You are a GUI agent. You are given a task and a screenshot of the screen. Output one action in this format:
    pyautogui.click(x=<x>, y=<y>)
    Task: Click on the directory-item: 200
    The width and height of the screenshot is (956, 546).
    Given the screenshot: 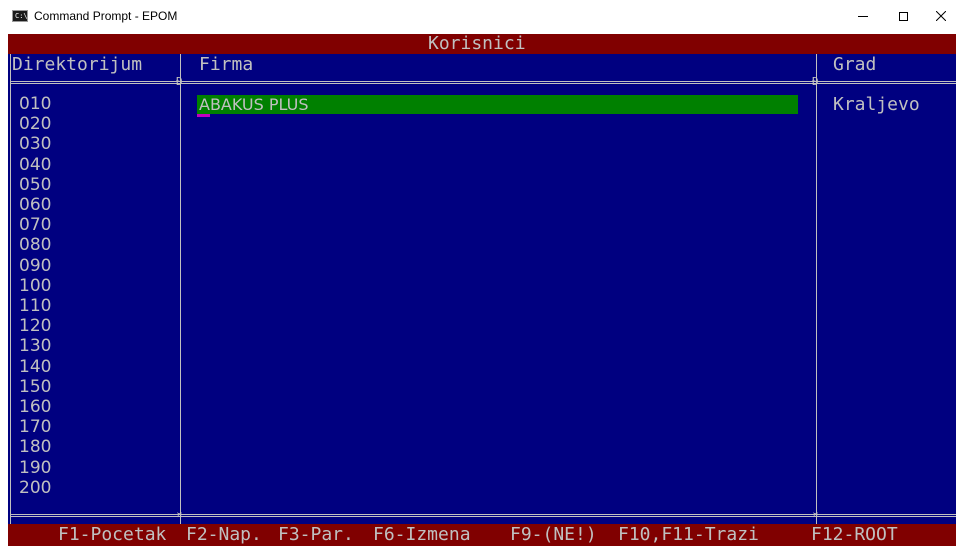 What is the action you would take?
    pyautogui.click(x=35, y=488)
    